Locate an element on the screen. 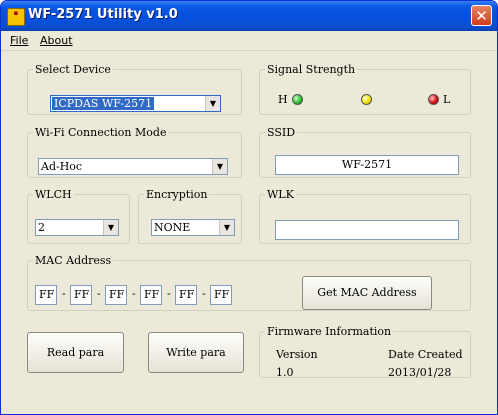  signal-strength-group: Signal Strength H L is located at coordinates (365, 89).